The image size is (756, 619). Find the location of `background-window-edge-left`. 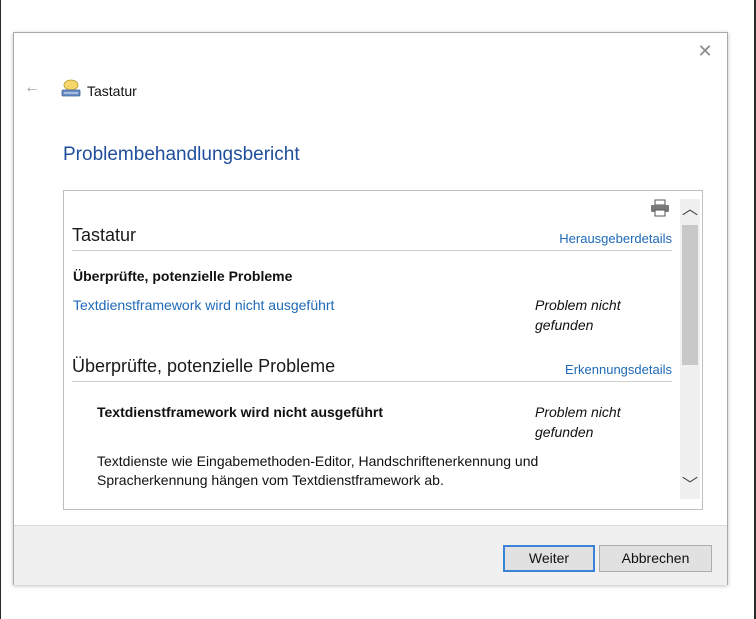

background-window-edge-left is located at coordinates (0, 309).